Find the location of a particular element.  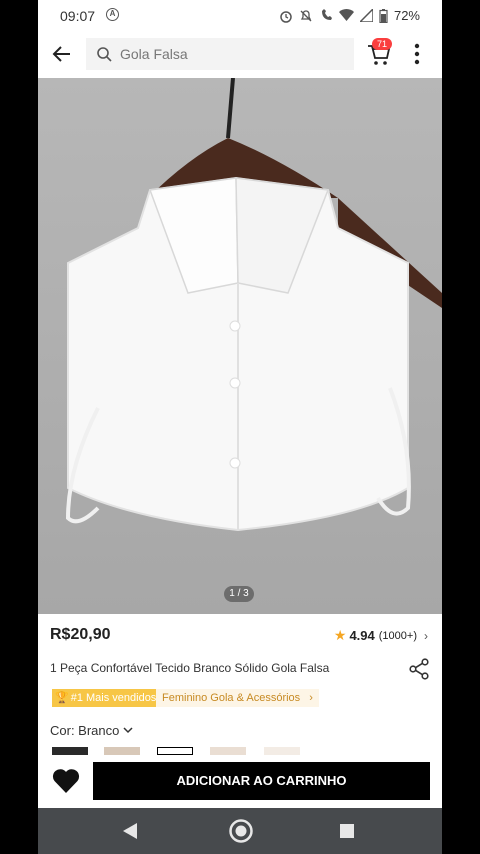

heart-icon is located at coordinates (66, 781).